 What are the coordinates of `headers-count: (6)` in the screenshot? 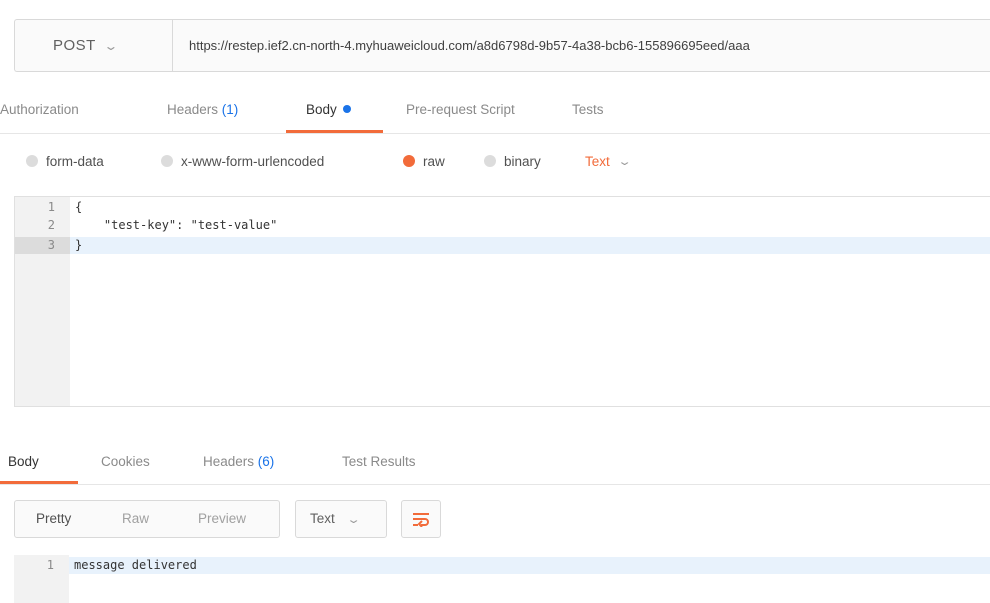 It's located at (266, 461).